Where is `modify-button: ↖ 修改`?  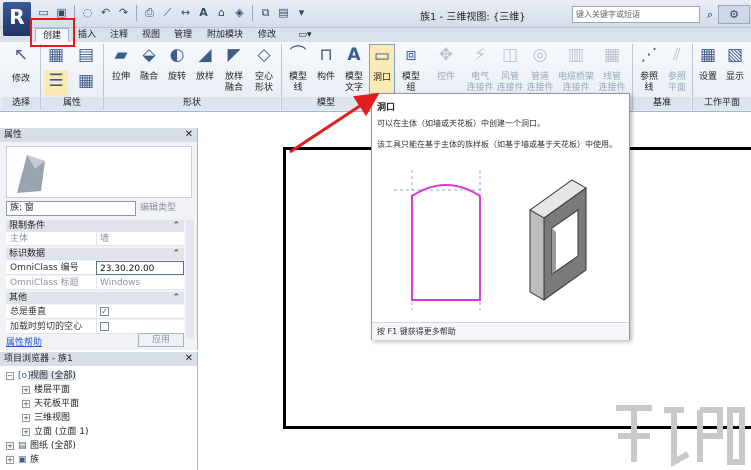 modify-button: ↖ 修改 is located at coordinates (21, 70).